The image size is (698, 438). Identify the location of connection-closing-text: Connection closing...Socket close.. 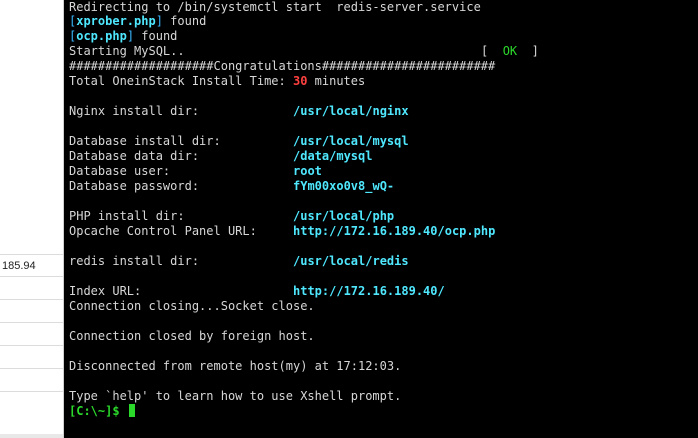
(192, 306).